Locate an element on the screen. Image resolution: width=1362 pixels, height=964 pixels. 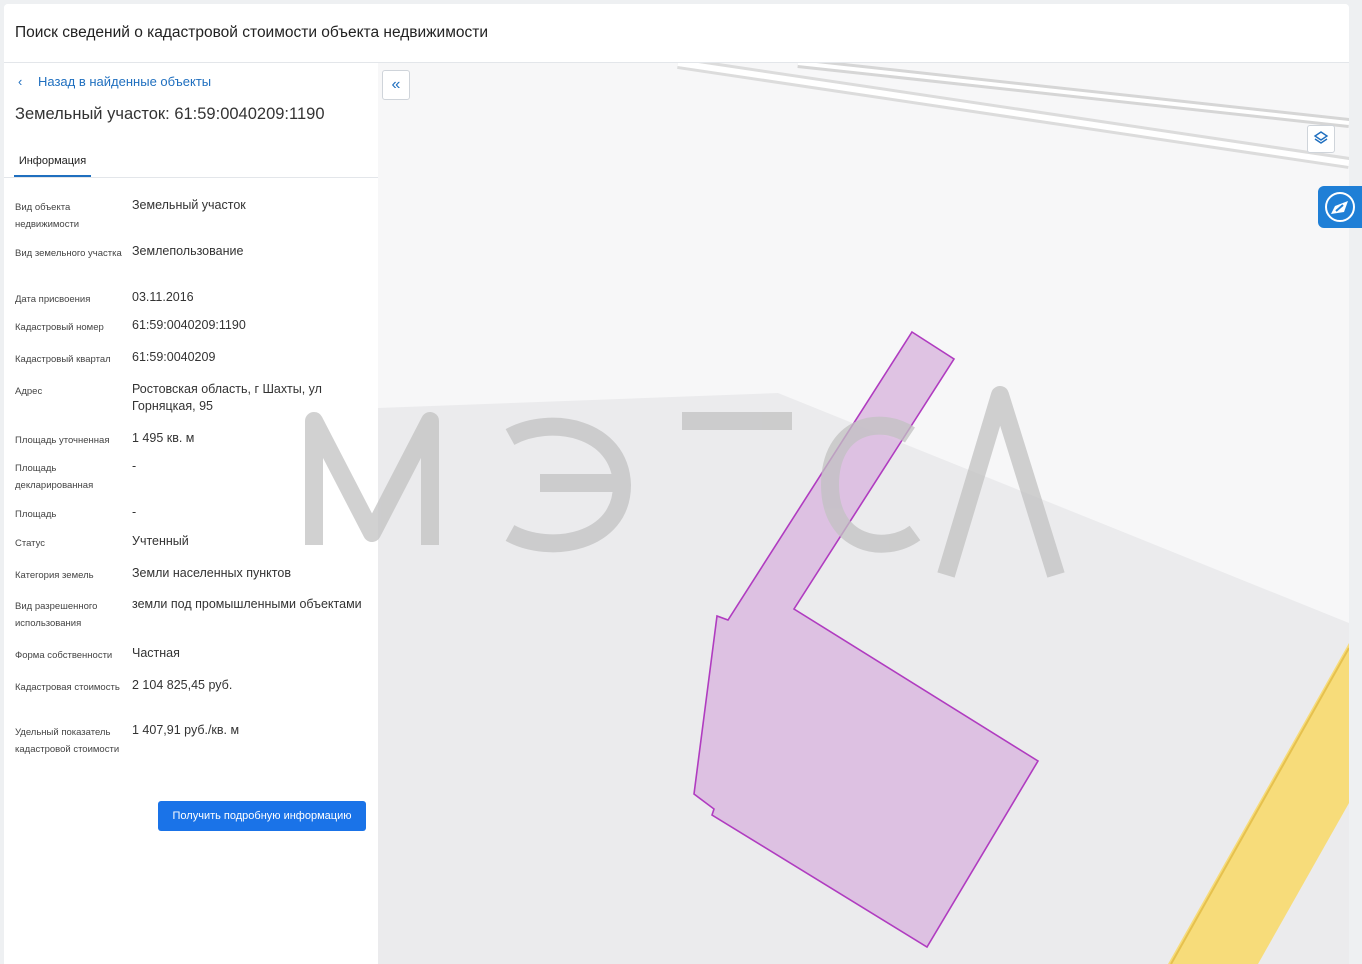
info-value: 1 407,91 руб./кв. м is located at coordinates (186, 730).